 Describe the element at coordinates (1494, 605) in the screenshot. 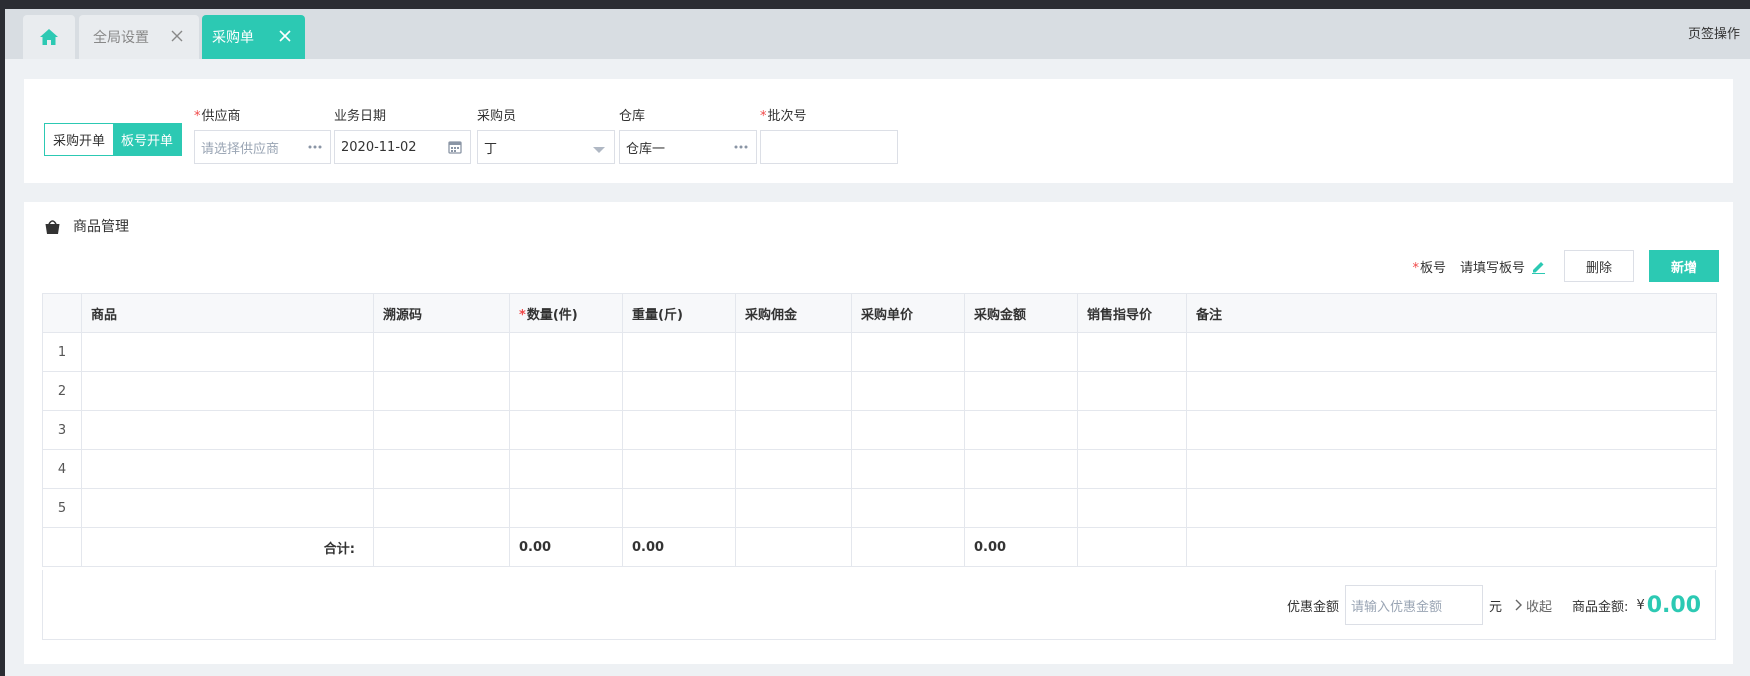

I see `summary-row: 优惠金额 请输入优惠金额 元 收起 商品金额: ¥ 0.00` at that location.